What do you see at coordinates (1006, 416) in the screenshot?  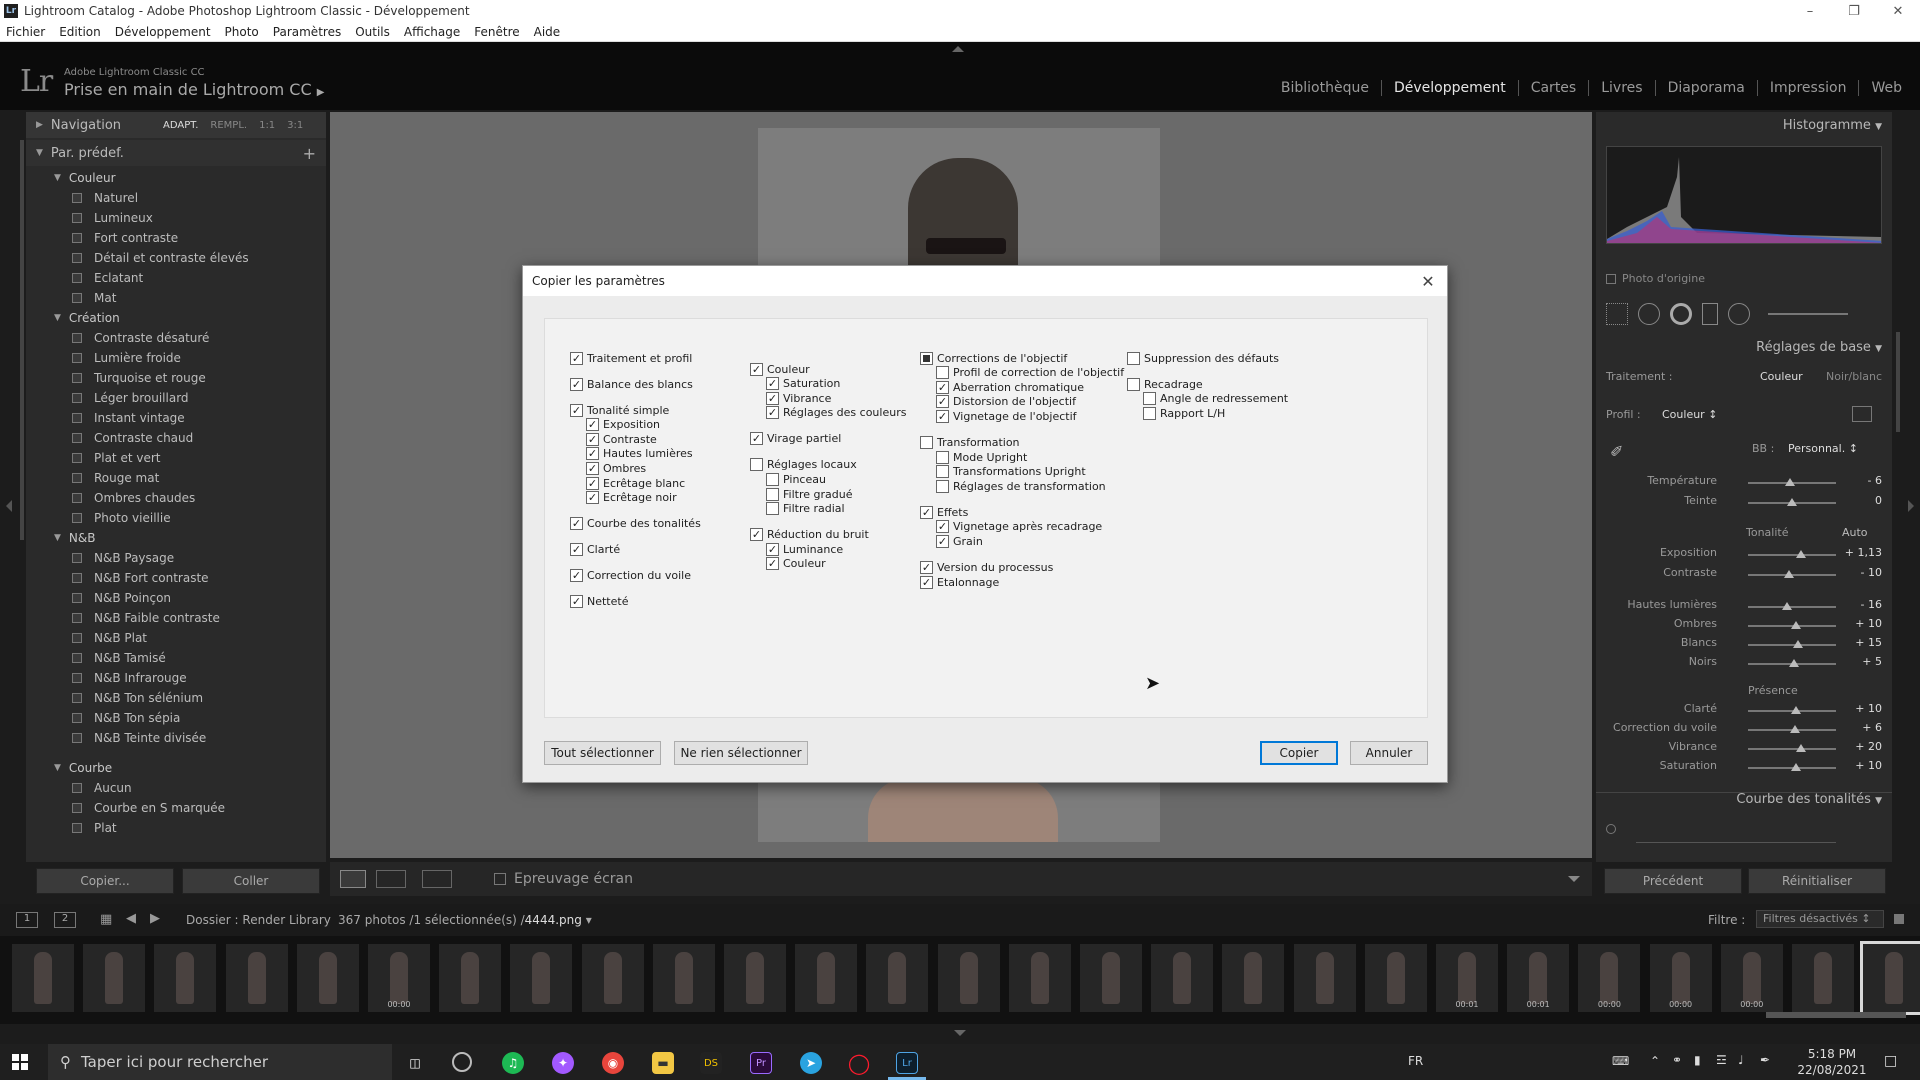 I see `setting-checkbox: ✓ Vignetage de l'objectif` at bounding box center [1006, 416].